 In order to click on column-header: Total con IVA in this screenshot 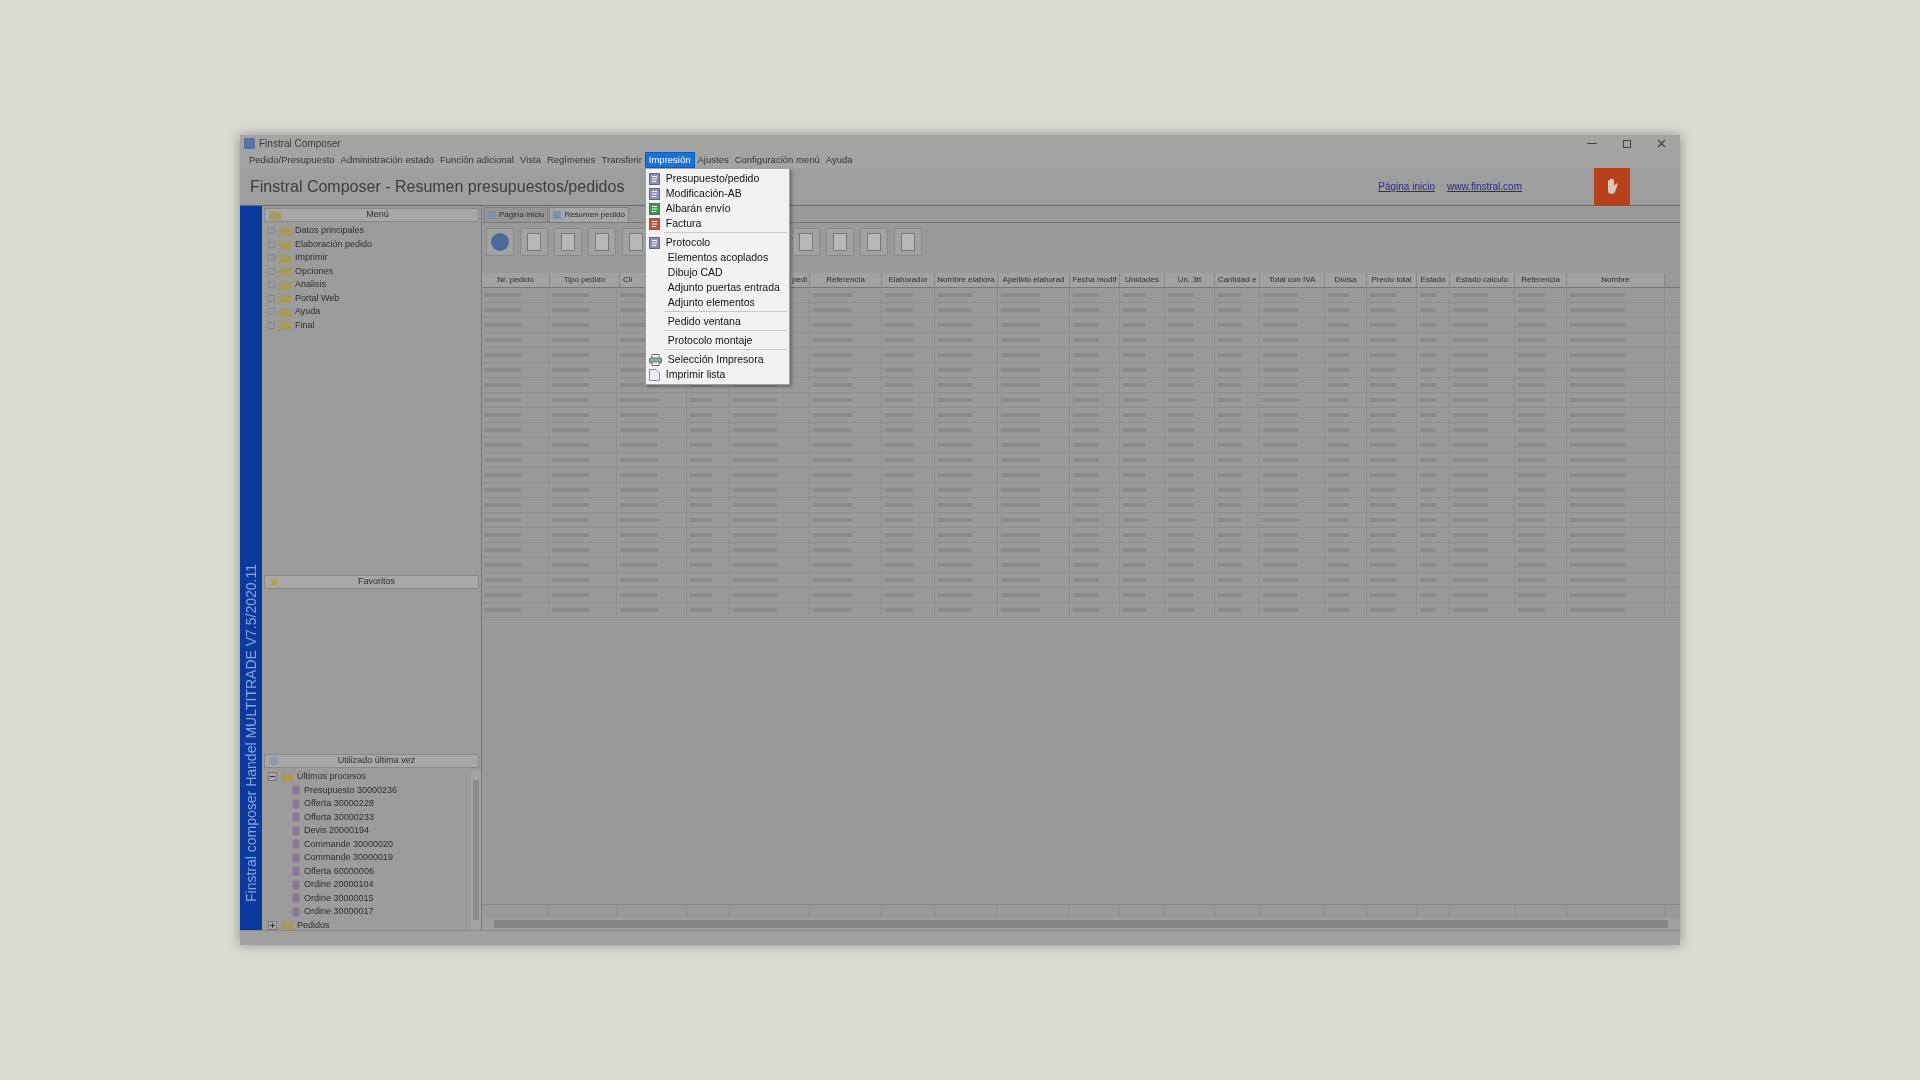, I will do `click(1292, 280)`.